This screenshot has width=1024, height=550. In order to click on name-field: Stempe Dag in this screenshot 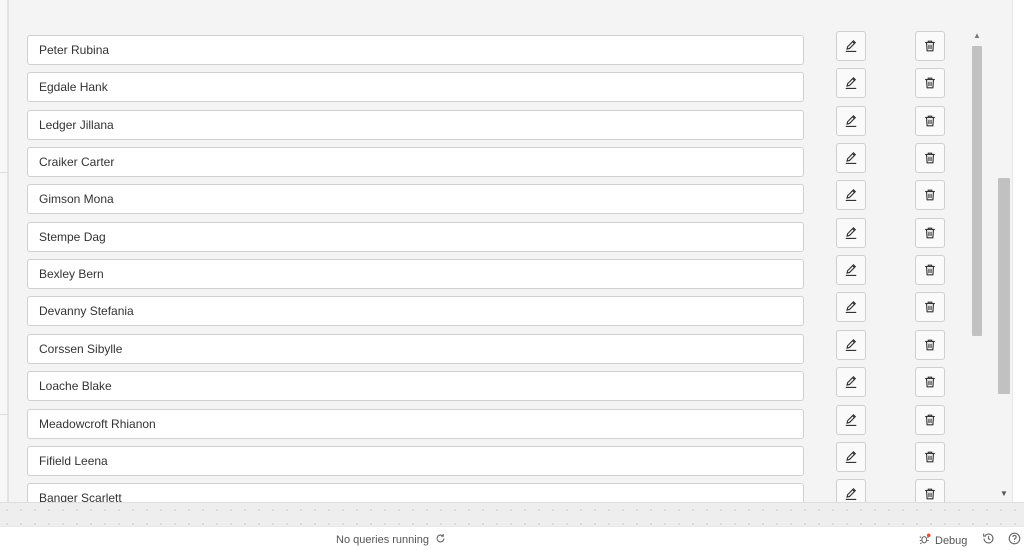, I will do `click(415, 236)`.